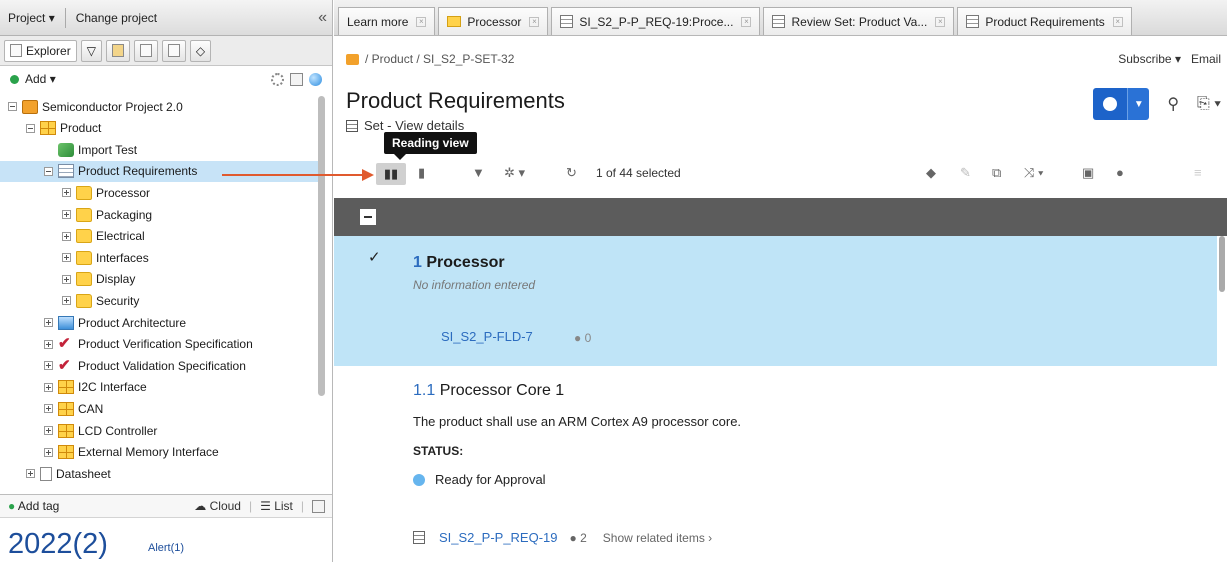  Describe the element at coordinates (1044, 21) in the screenshot. I see `tab-item: Product Requirements ×` at that location.